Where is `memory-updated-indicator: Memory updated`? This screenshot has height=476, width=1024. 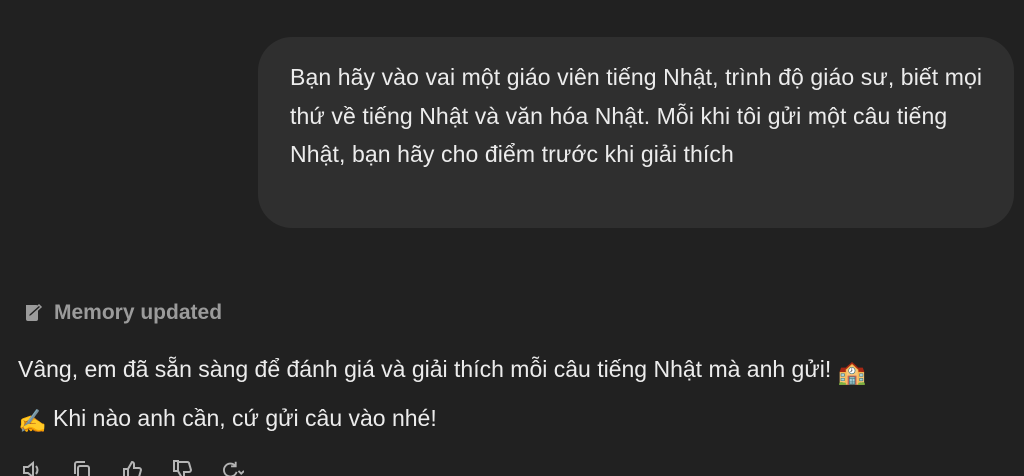 memory-updated-indicator: Memory updated is located at coordinates (122, 313).